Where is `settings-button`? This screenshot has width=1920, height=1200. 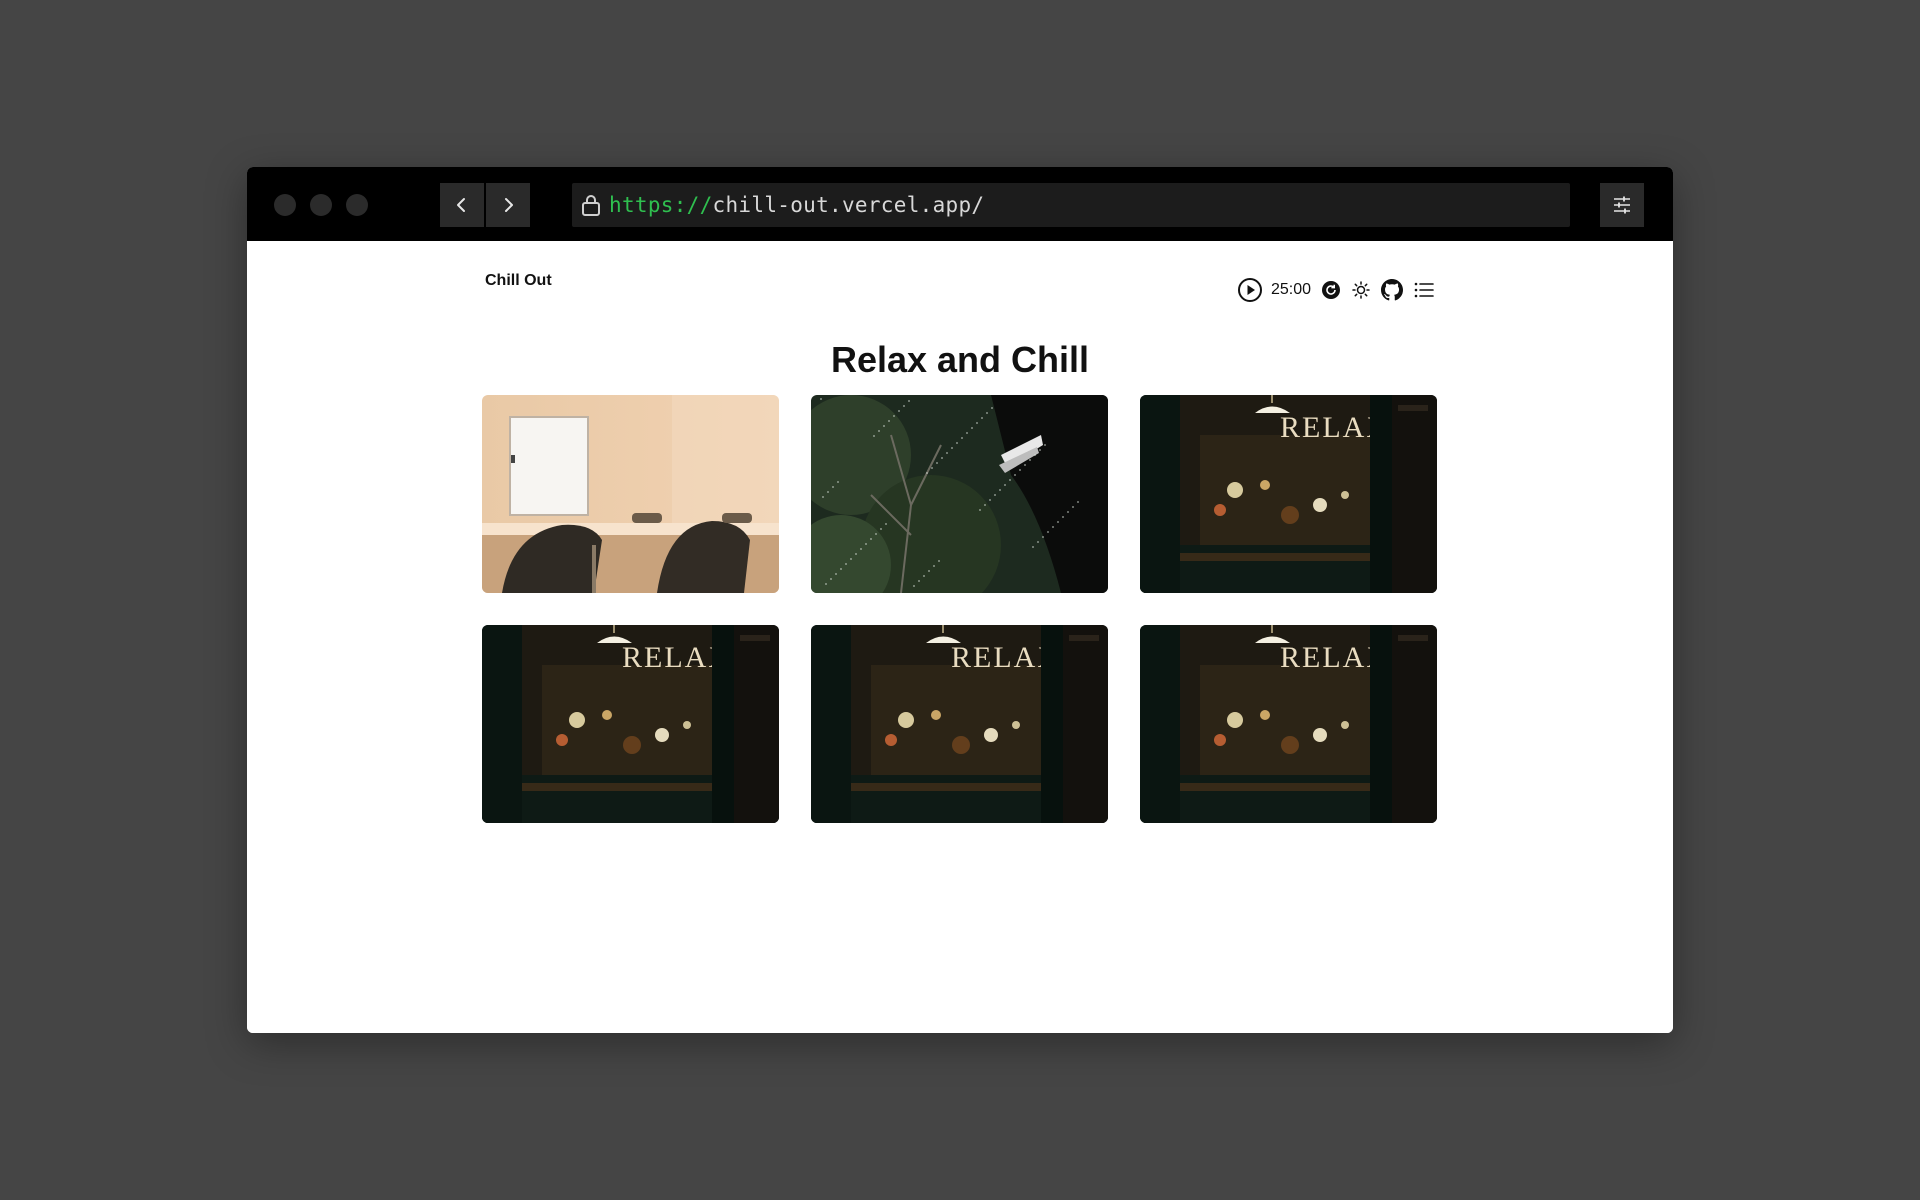 settings-button is located at coordinates (1622, 205).